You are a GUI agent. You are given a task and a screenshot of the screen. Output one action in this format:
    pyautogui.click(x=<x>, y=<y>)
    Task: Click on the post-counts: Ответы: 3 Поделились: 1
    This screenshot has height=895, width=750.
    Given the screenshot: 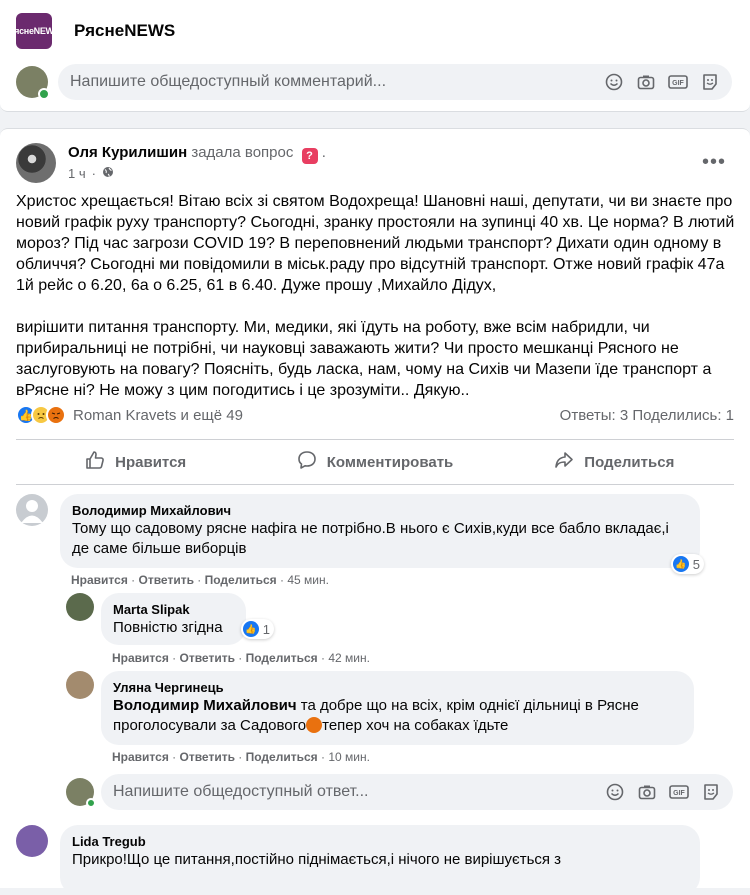 What is the action you would take?
    pyautogui.click(x=647, y=415)
    